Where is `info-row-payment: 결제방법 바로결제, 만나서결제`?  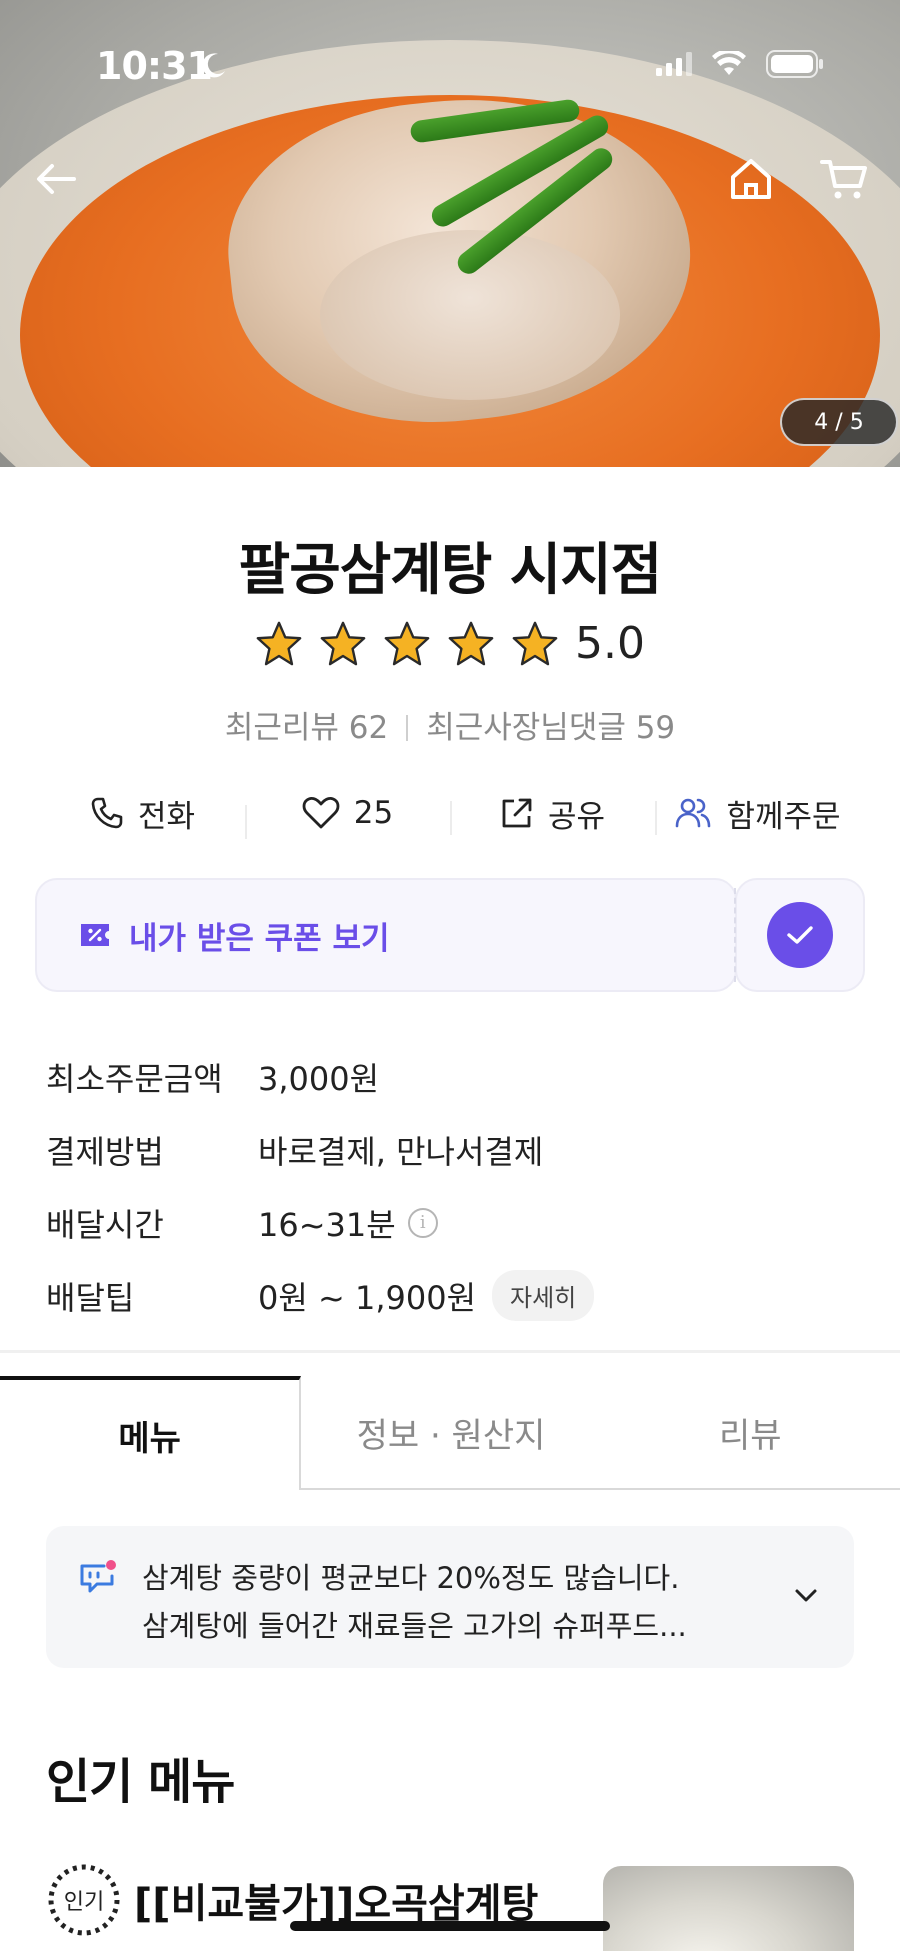
info-row-payment: 결제방법 바로결제, 만나서결제 is located at coordinates (456, 1149).